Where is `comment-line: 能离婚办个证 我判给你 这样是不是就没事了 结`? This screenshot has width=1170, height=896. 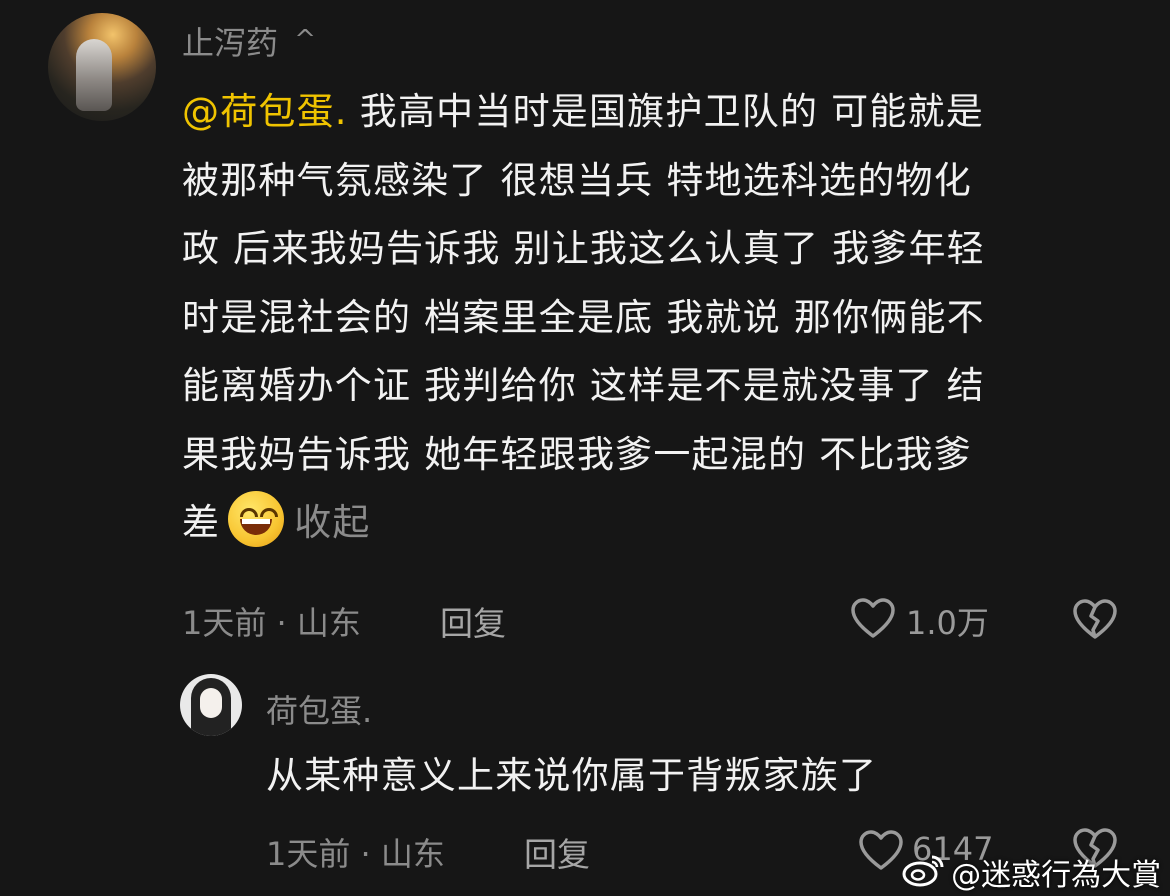 comment-line: 能离婚办个证 我判给你 这样是不是就没事了 结 is located at coordinates (583, 385).